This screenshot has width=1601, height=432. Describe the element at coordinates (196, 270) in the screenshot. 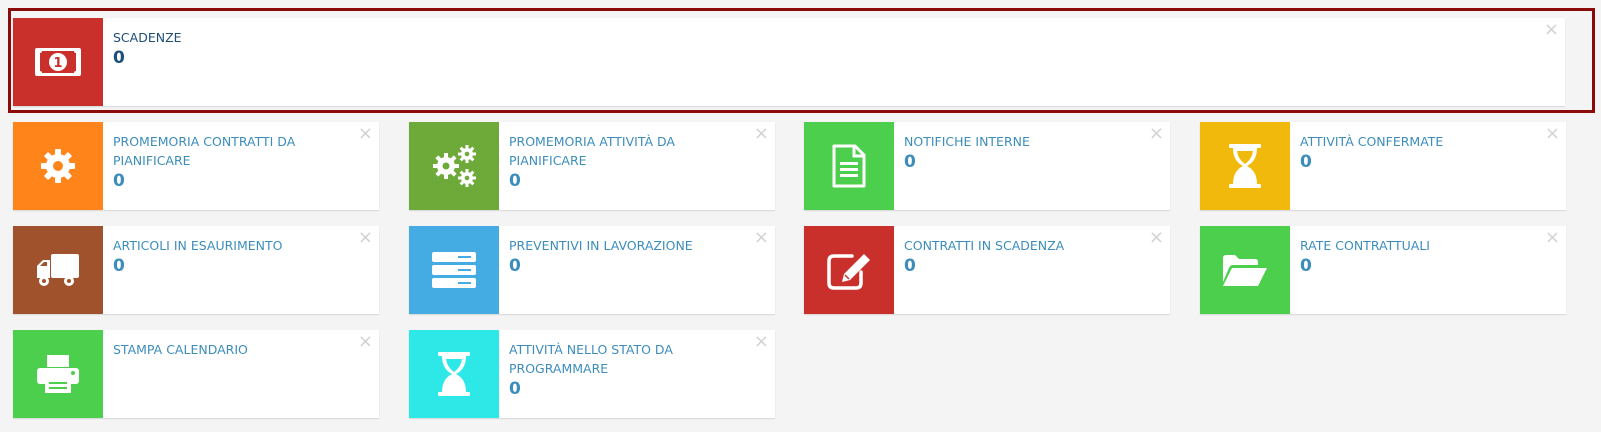

I see `widget-articoli-esaurimento: ARTICOLI IN ESAURIMENTO 0 ×` at that location.